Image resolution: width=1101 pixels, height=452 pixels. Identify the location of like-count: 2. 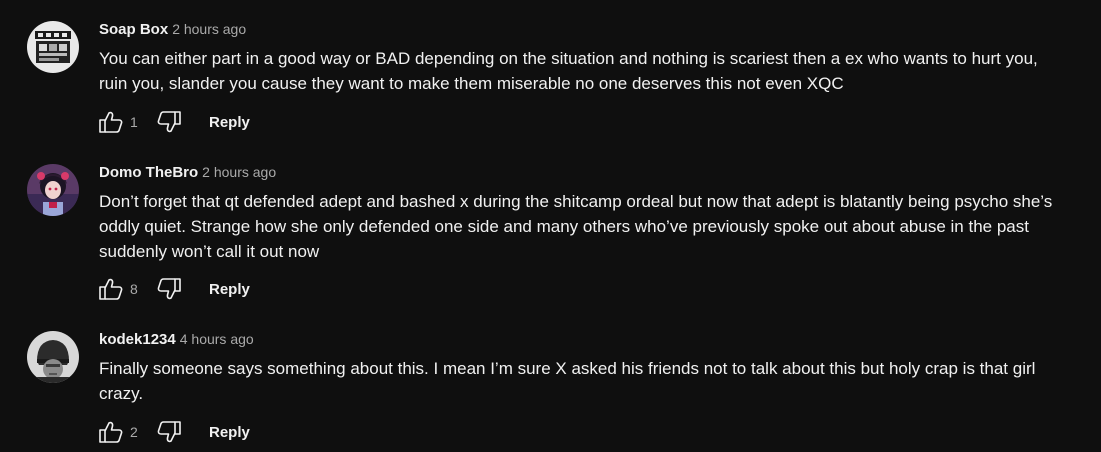
(134, 432).